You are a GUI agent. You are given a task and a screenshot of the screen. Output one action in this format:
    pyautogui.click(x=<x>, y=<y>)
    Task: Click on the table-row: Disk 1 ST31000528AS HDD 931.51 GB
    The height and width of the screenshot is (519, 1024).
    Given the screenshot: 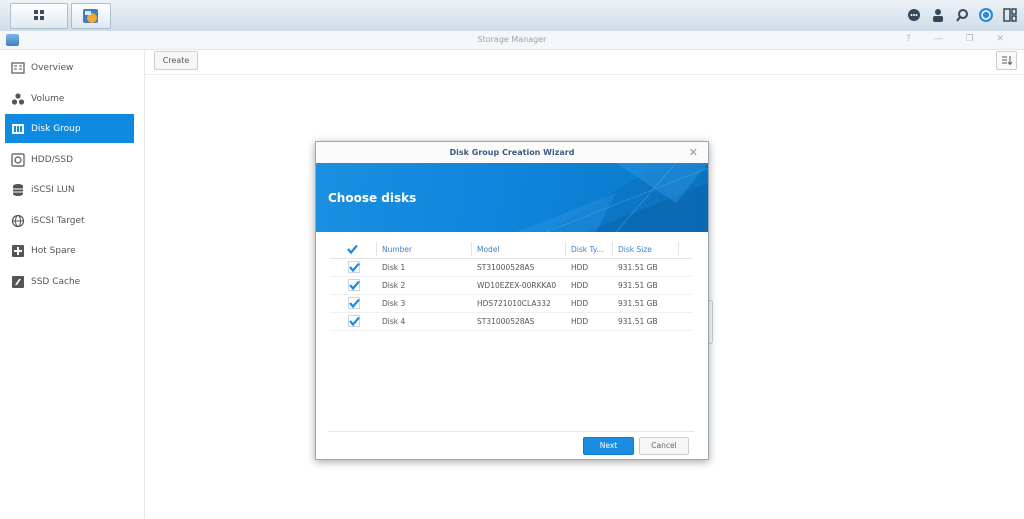 What is the action you would take?
    pyautogui.click(x=511, y=268)
    